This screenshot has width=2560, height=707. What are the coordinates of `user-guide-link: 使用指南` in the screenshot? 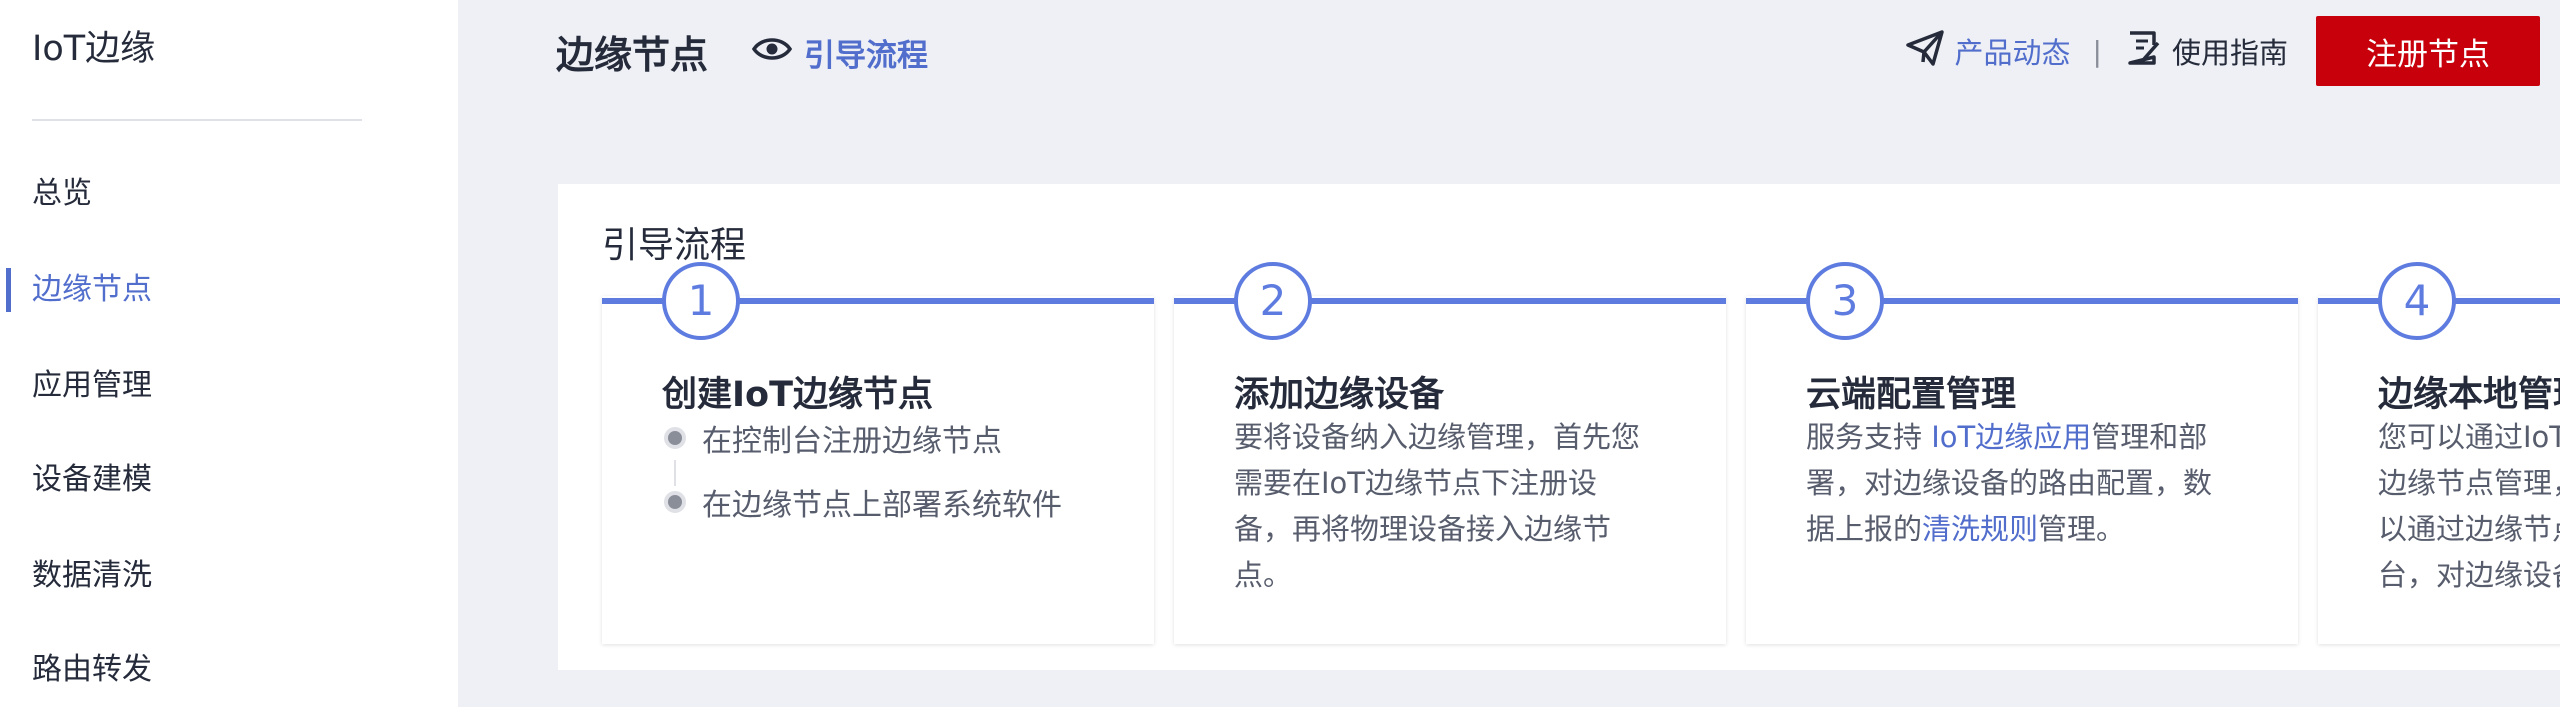 It's located at (2206, 51).